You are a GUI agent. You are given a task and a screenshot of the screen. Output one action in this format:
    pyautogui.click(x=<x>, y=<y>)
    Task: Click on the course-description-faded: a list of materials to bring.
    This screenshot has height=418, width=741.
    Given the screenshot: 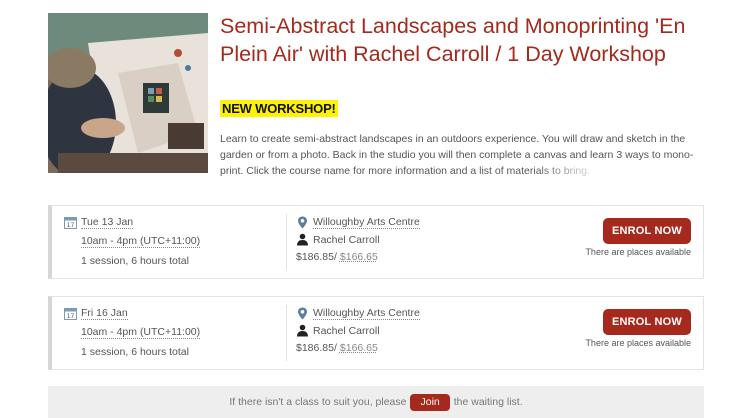 What is the action you would take?
    pyautogui.click(x=530, y=171)
    